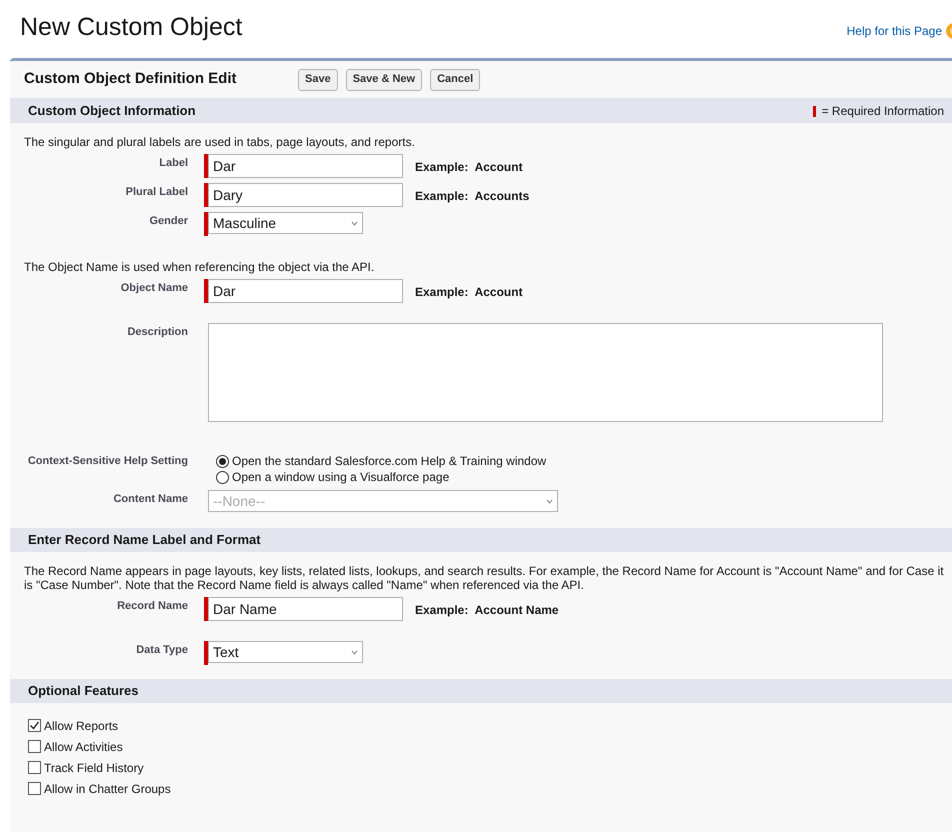  What do you see at coordinates (472, 196) in the screenshot?
I see `example-text: Example: Accounts` at bounding box center [472, 196].